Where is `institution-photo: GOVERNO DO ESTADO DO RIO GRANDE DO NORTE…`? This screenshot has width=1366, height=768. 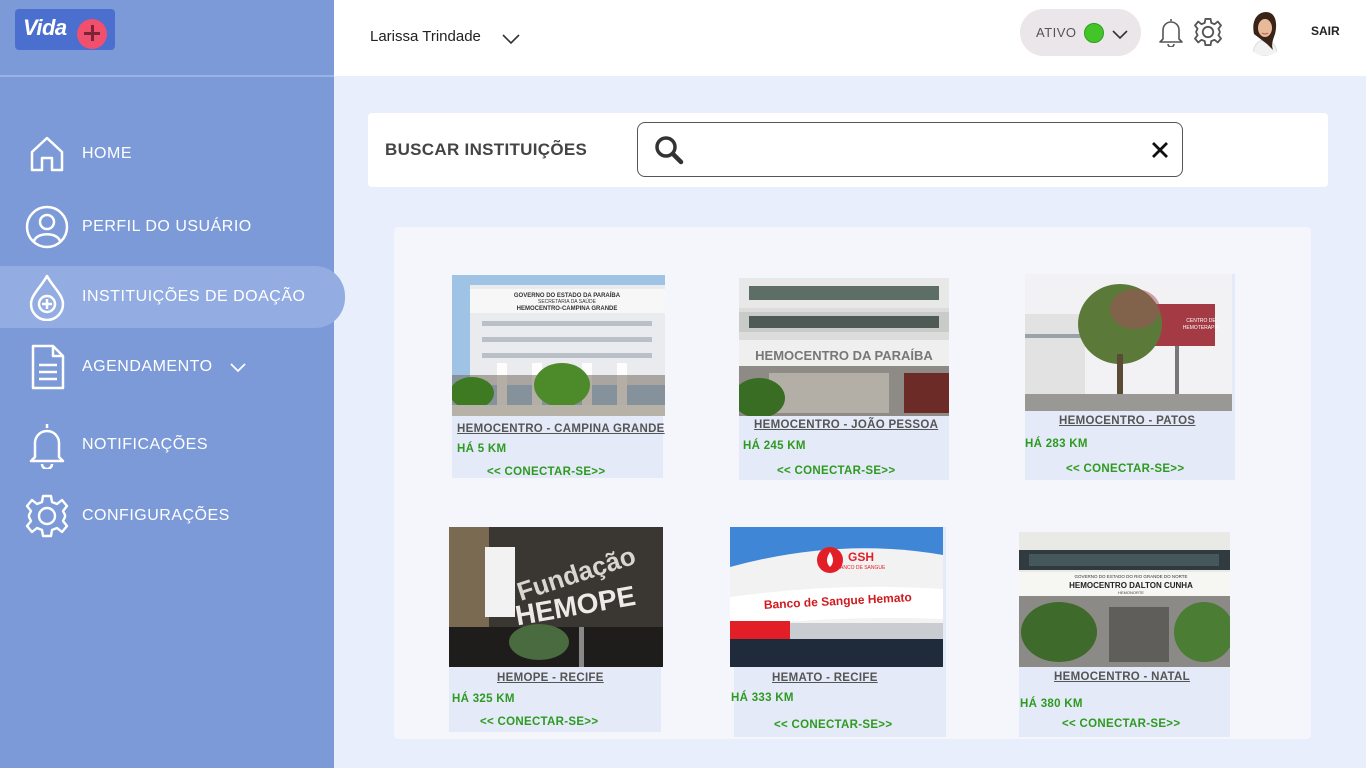
institution-photo: GOVERNO DO ESTADO DO RIO GRANDE DO NORTE… is located at coordinates (1124, 599).